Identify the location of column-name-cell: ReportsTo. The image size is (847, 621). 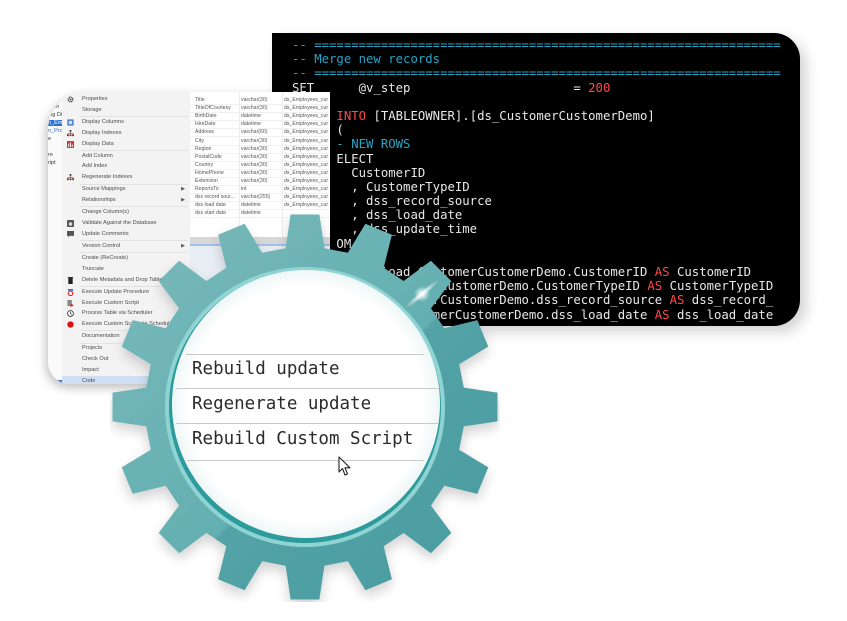
(207, 189).